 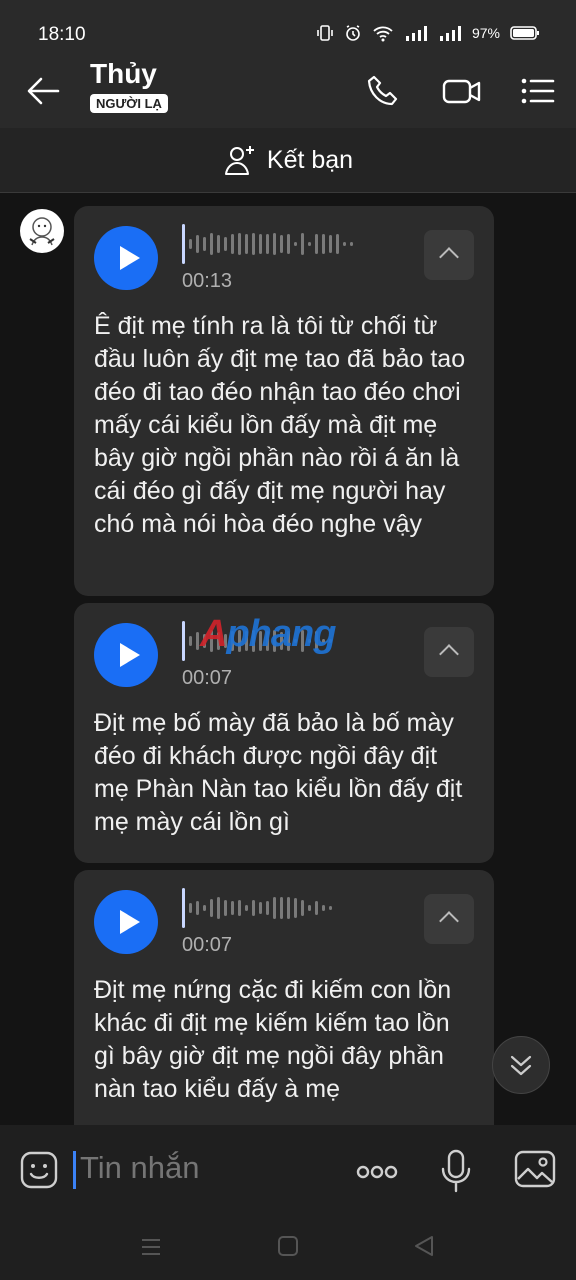 What do you see at coordinates (535, 1169) in the screenshot?
I see `image-gallery-icon` at bounding box center [535, 1169].